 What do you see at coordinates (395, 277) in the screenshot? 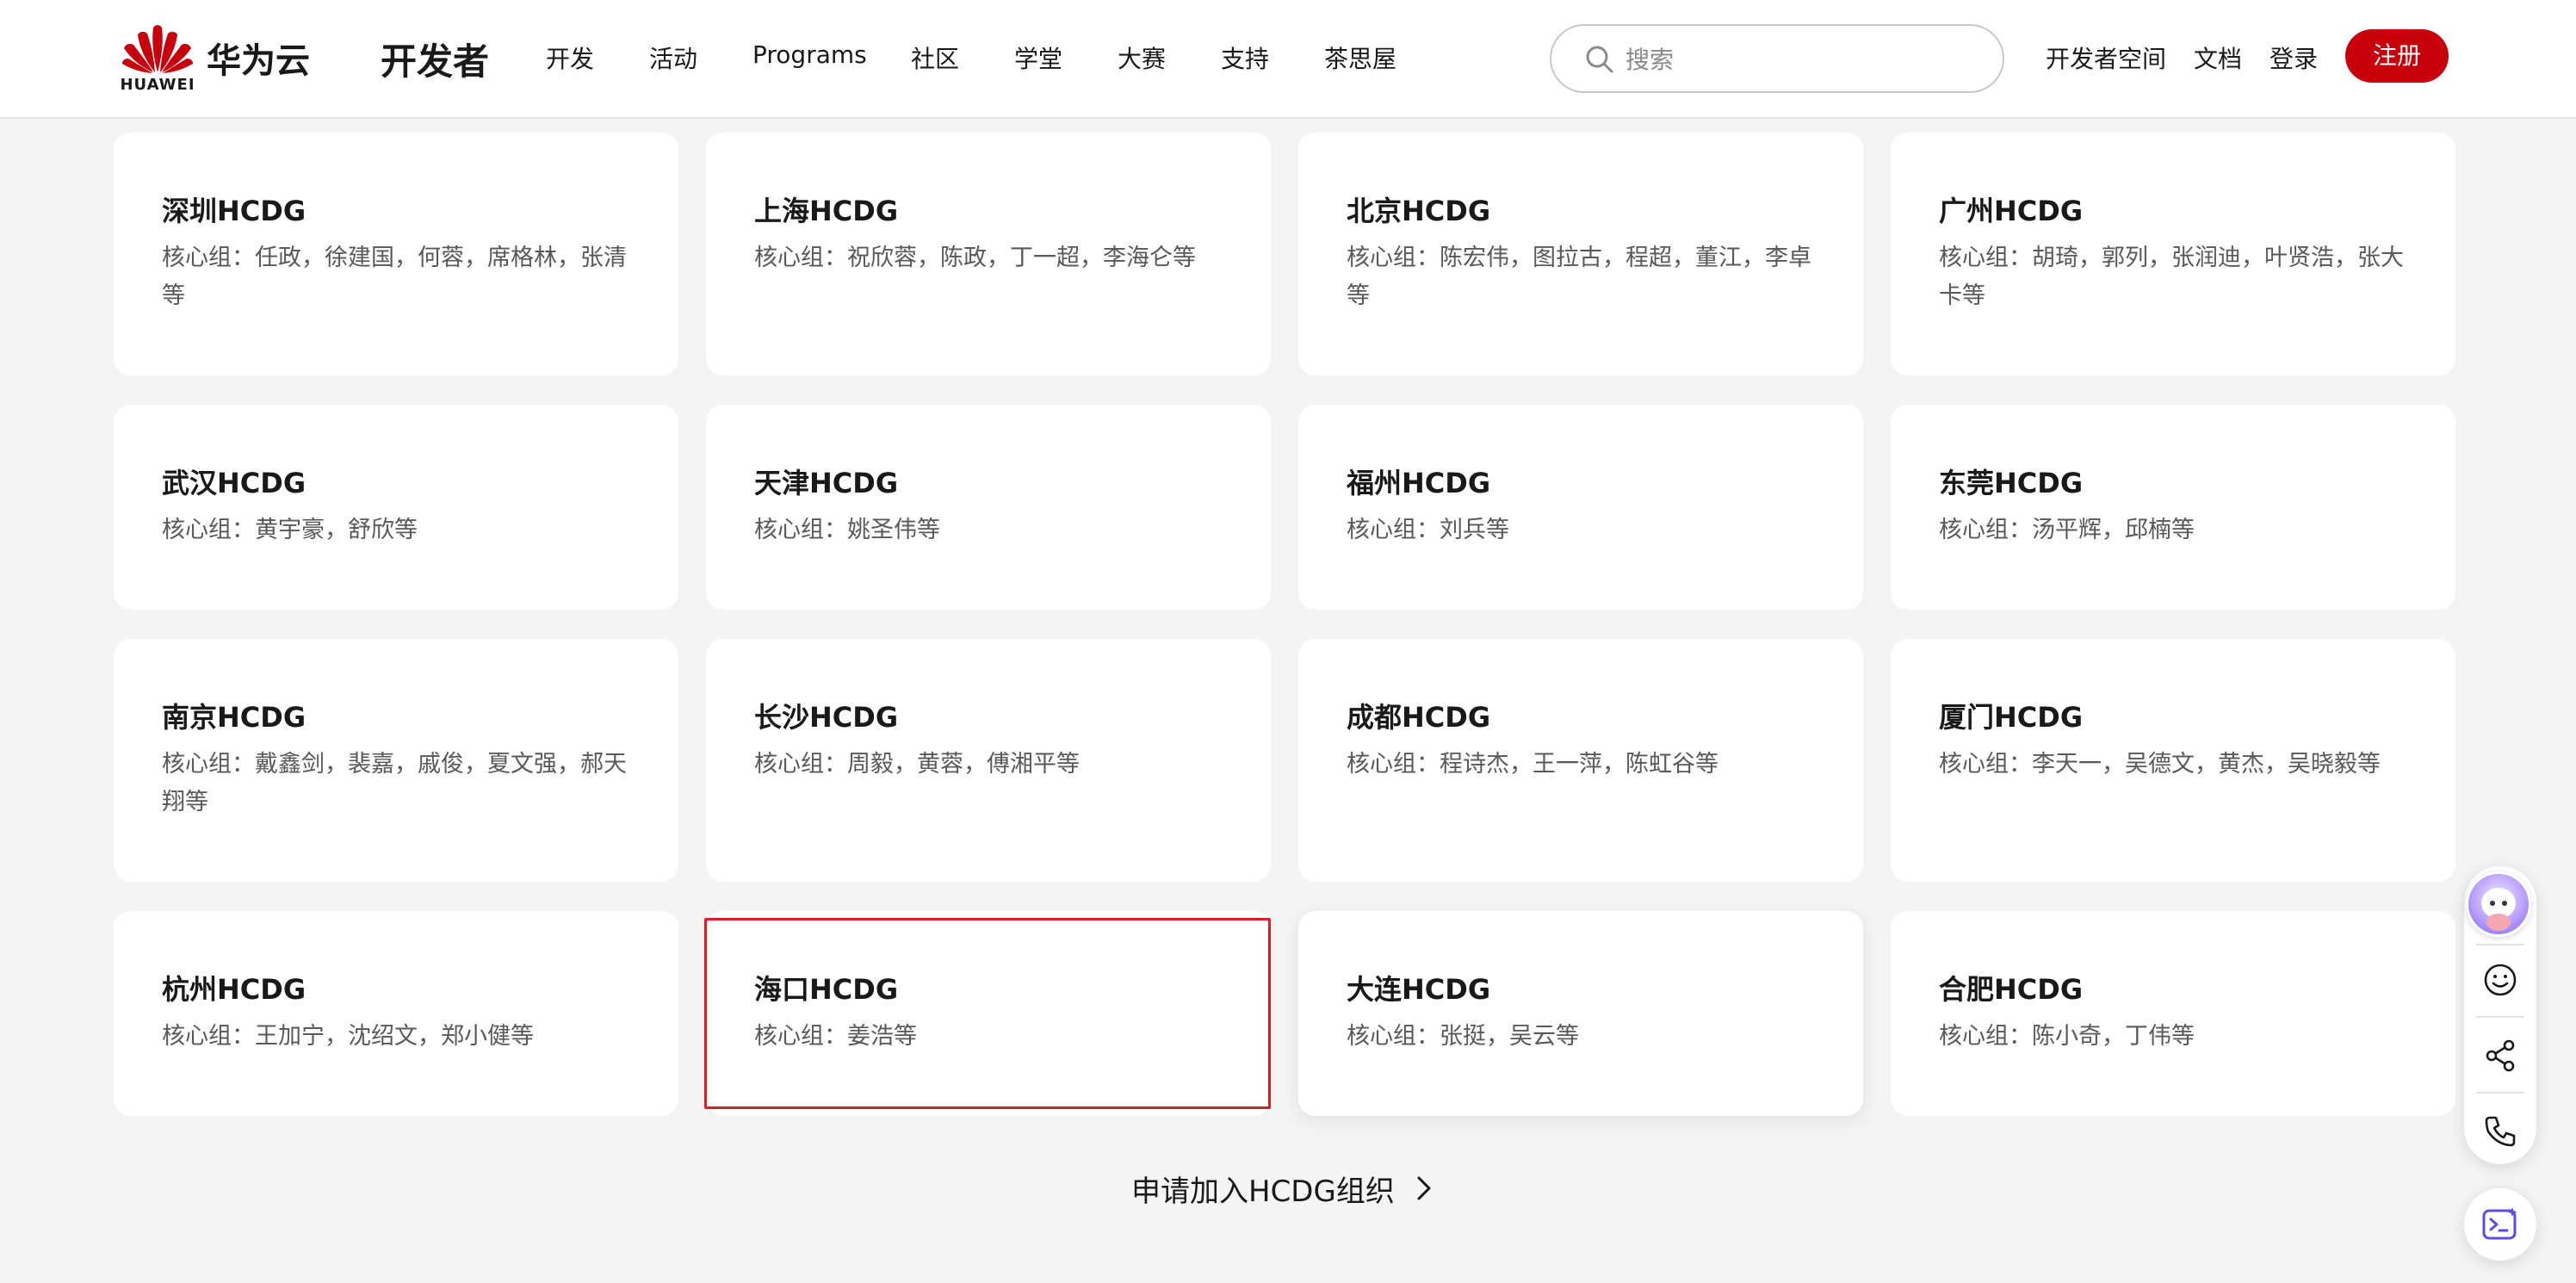
I see `card-description: 核心组：任政，徐建国，何蓉，席格林，张清等` at bounding box center [395, 277].